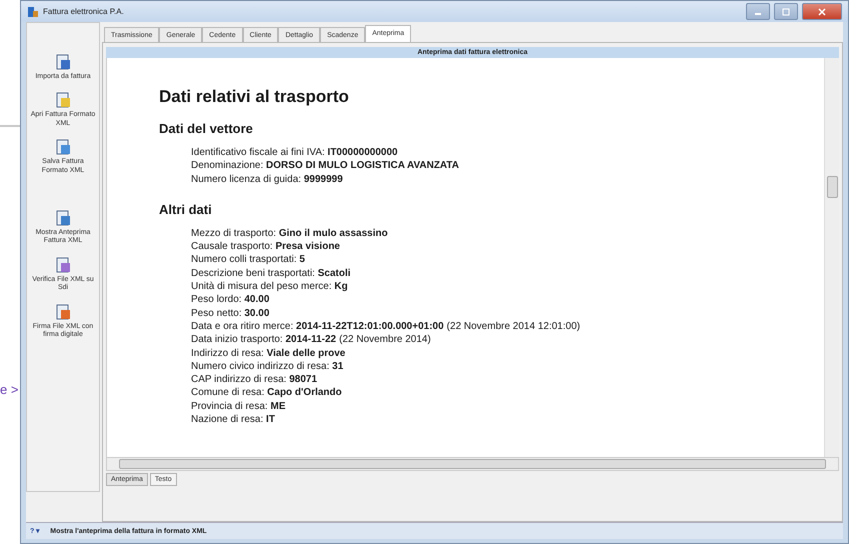  Describe the element at coordinates (238, 407) in the screenshot. I see `field-line: Provincia di resa: ME` at that location.